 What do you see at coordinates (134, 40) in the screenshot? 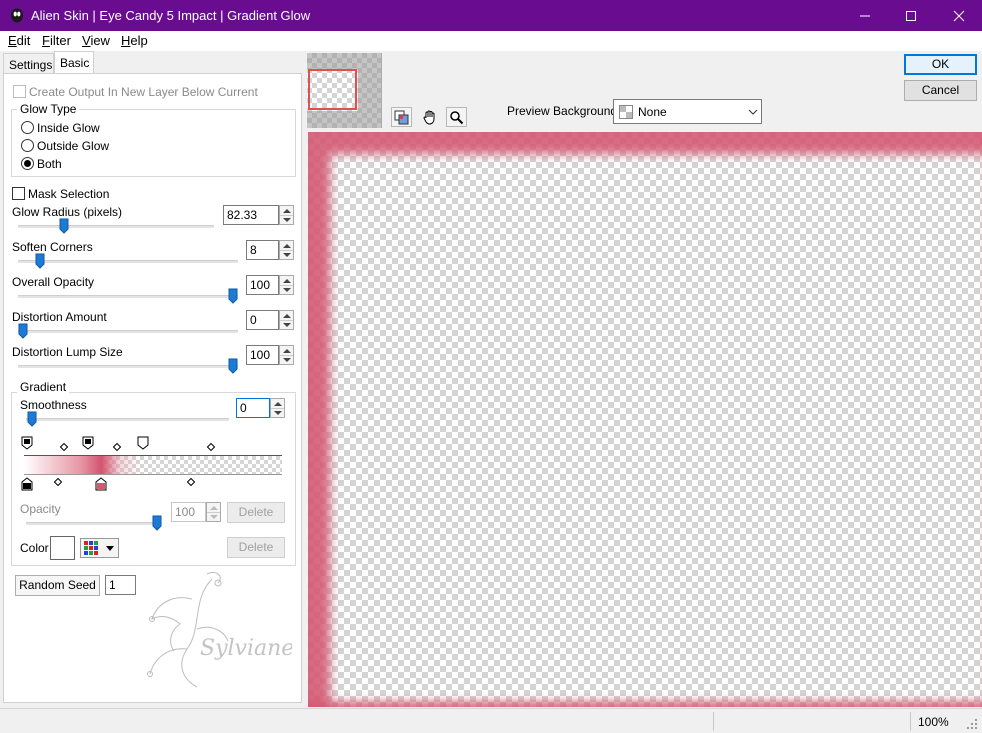
I see `menu-help: Help` at bounding box center [134, 40].